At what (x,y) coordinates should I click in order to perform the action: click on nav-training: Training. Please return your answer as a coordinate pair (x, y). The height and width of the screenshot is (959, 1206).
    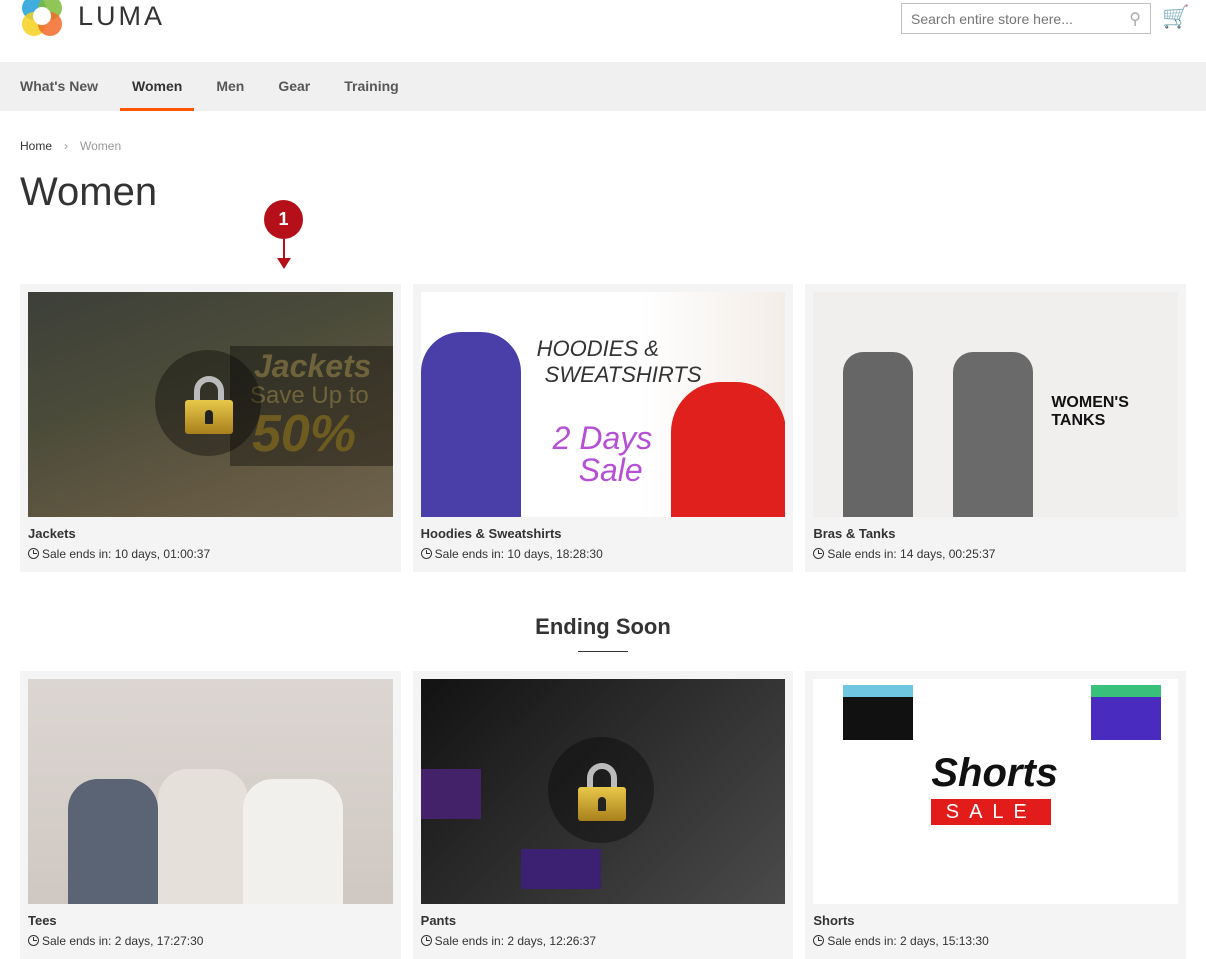
    Looking at the image, I should click on (371, 86).